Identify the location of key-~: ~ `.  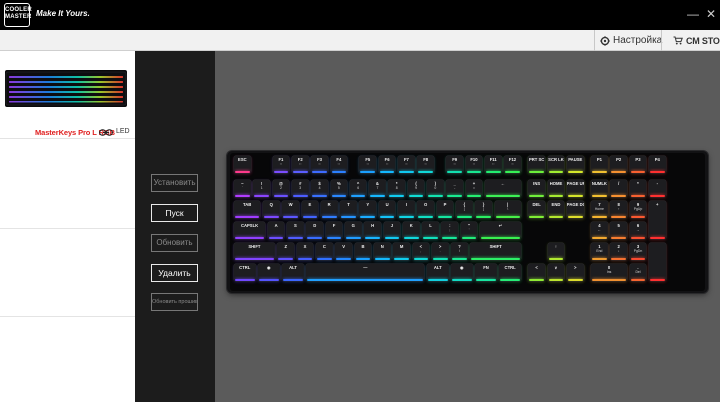
(242, 188).